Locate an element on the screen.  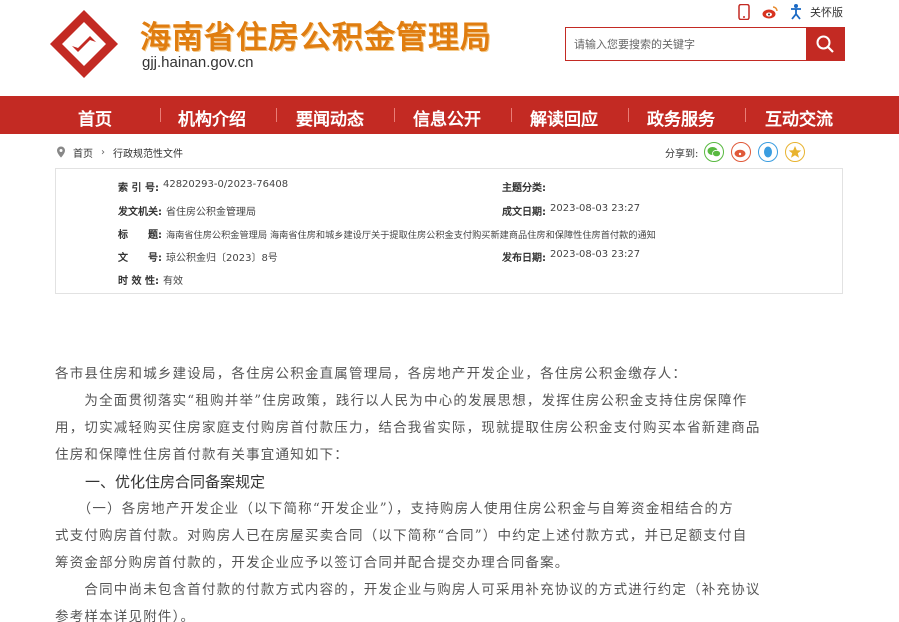
breadcrumb-home: 首页 is located at coordinates (83, 152).